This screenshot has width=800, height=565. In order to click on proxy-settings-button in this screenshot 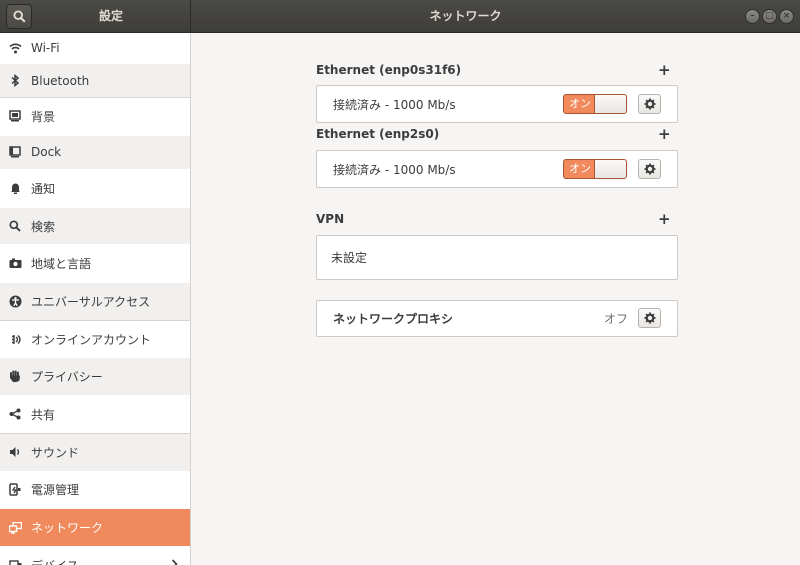, I will do `click(649, 318)`.